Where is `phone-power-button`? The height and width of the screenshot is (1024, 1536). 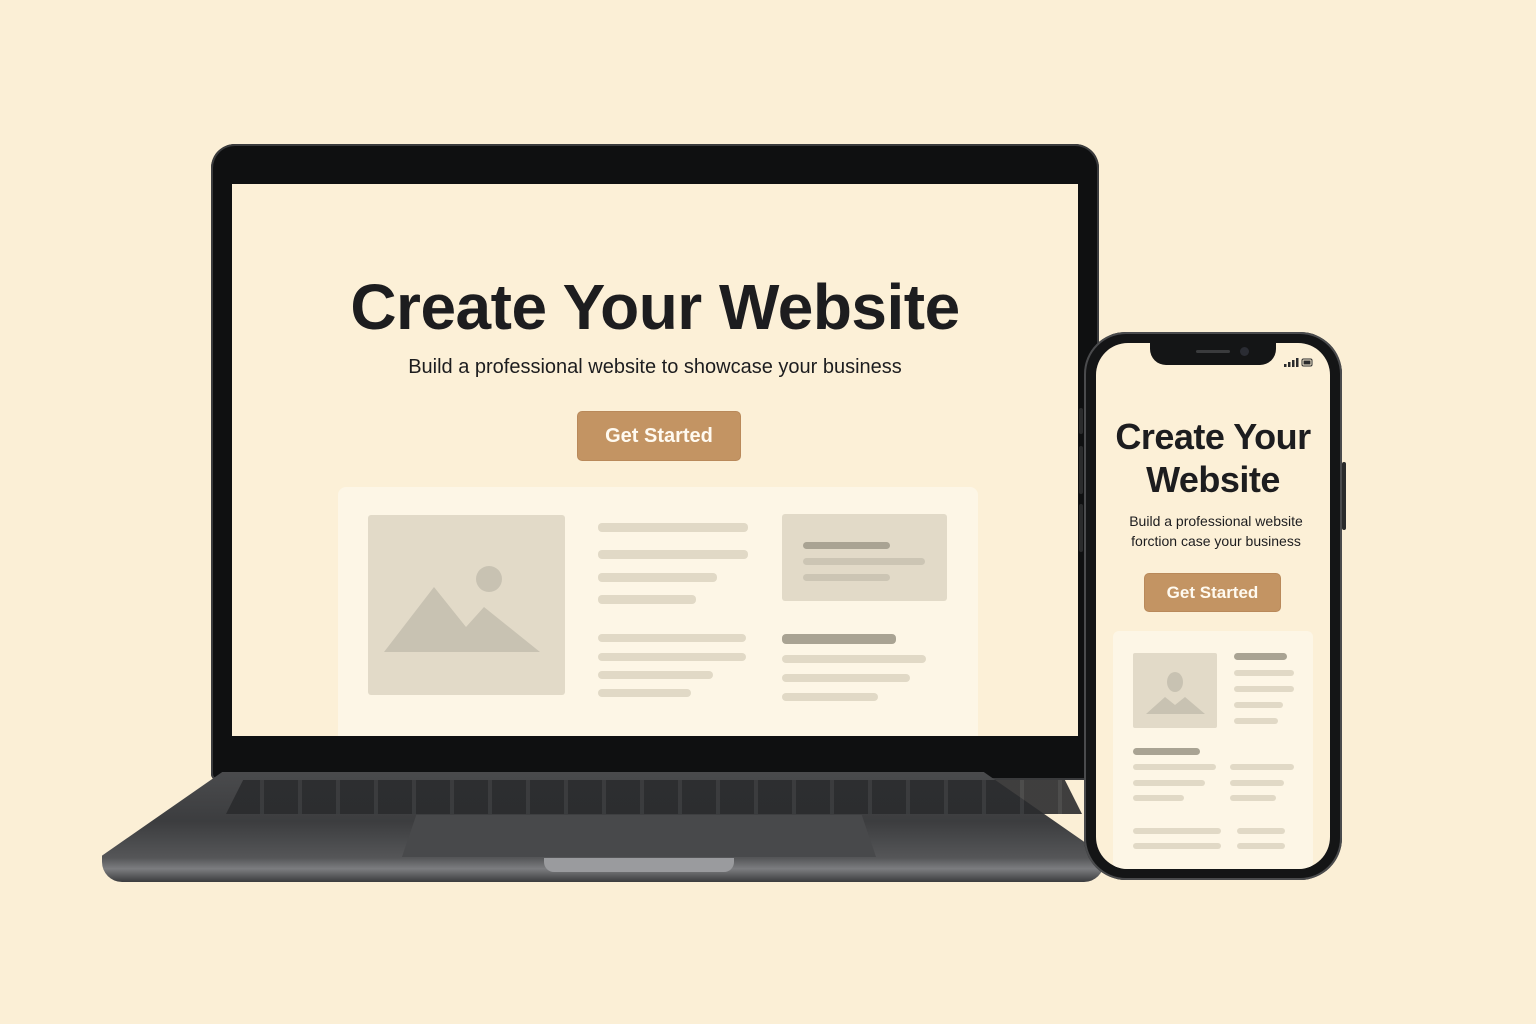 phone-power-button is located at coordinates (1344, 496).